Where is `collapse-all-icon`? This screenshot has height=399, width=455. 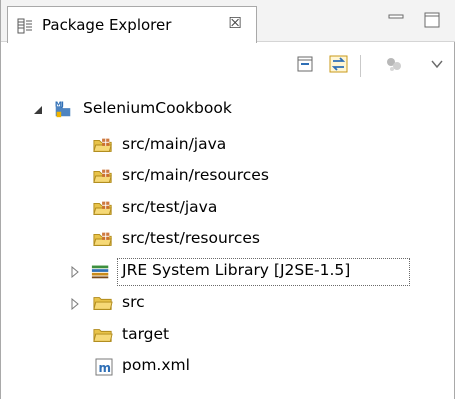 collapse-all-icon is located at coordinates (305, 64).